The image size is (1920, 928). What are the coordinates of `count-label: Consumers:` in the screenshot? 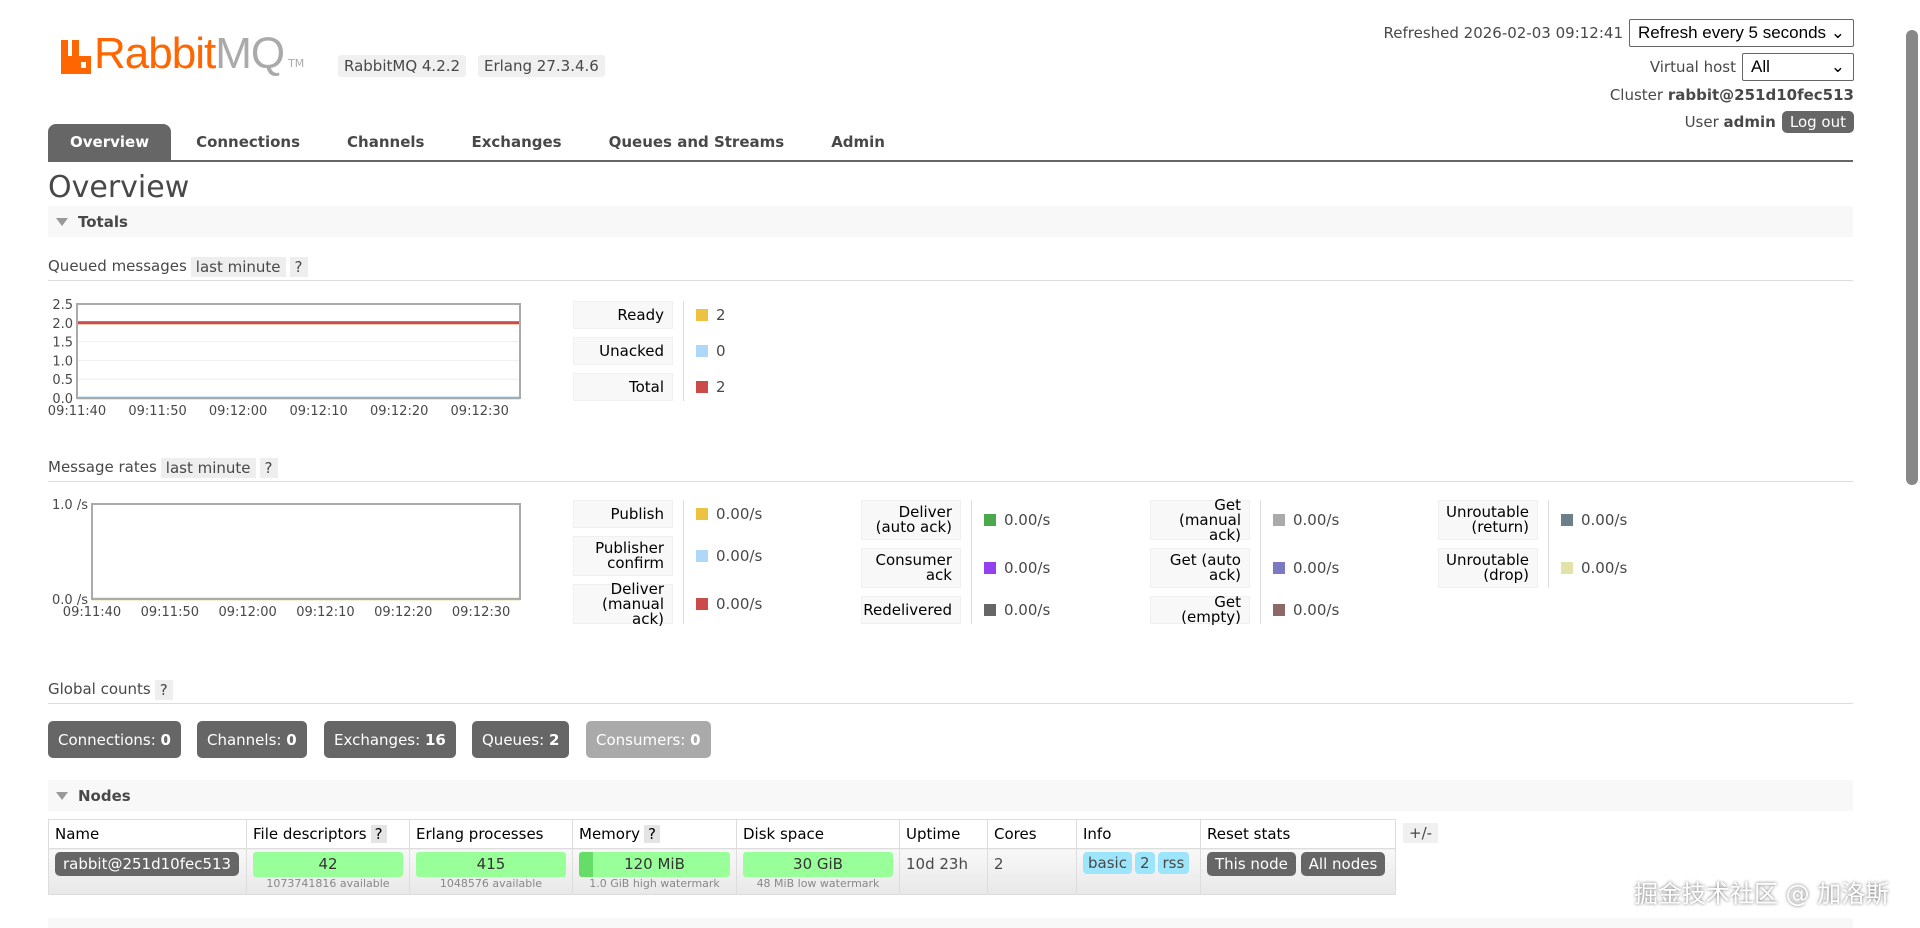 It's located at (641, 739).